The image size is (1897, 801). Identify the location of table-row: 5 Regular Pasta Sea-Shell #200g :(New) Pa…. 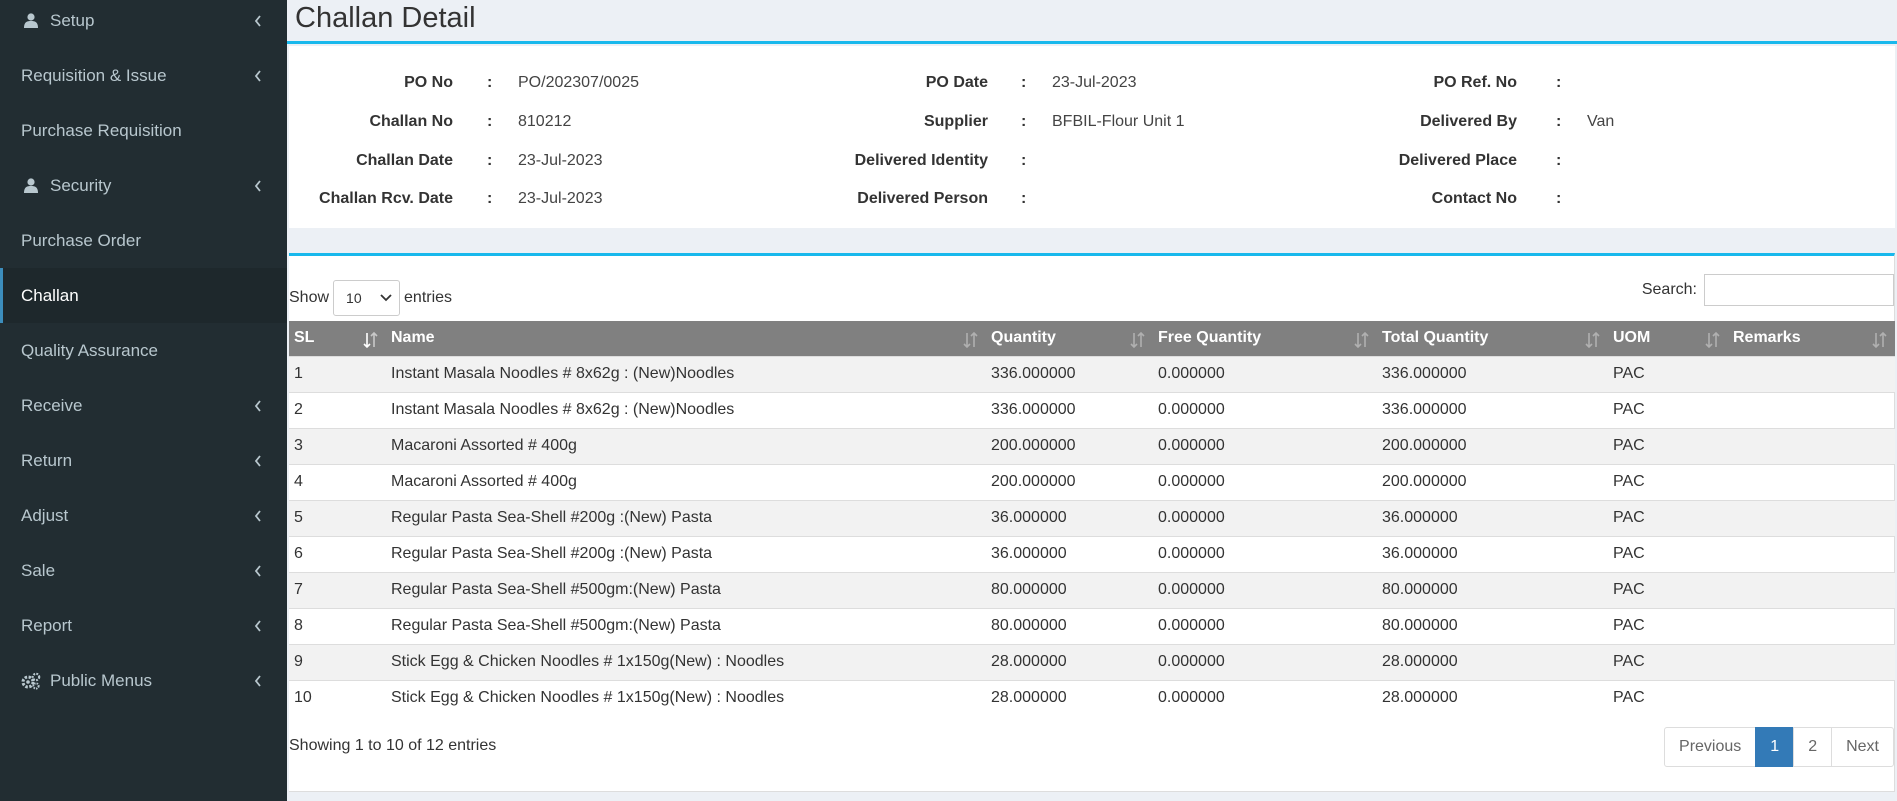
(1092, 517).